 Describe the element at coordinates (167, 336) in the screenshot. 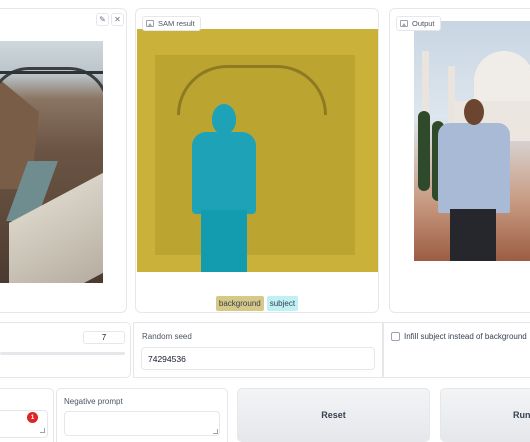

I see `seed-label: Random seed` at that location.